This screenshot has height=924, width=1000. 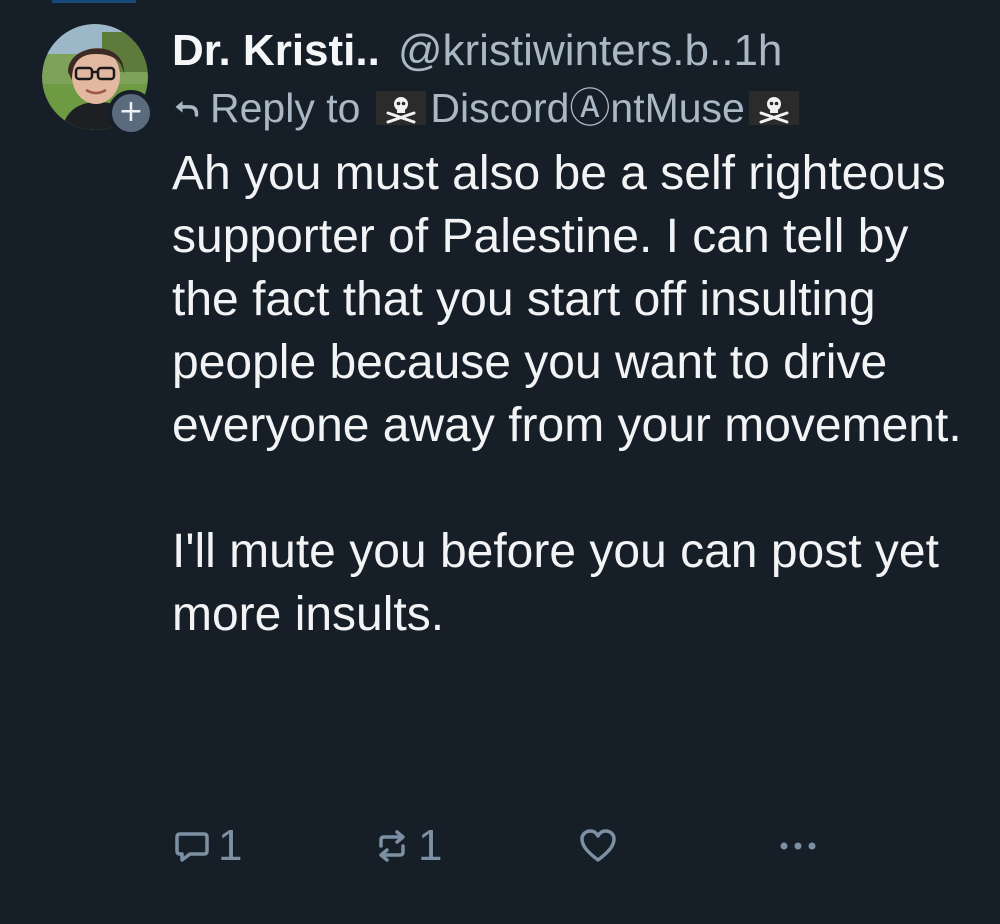 I want to click on reply-target: DiscordⒶntMuse, so click(x=587, y=108).